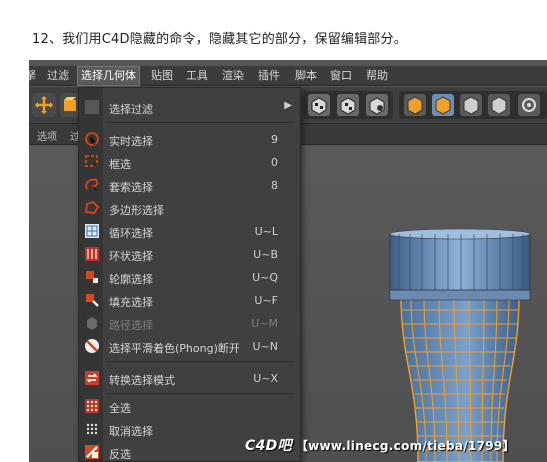 The height and width of the screenshot is (462, 547). Describe the element at coordinates (189, 300) in the screenshot. I see `menu-item-fill-selection: 填充选择 U~F` at that location.